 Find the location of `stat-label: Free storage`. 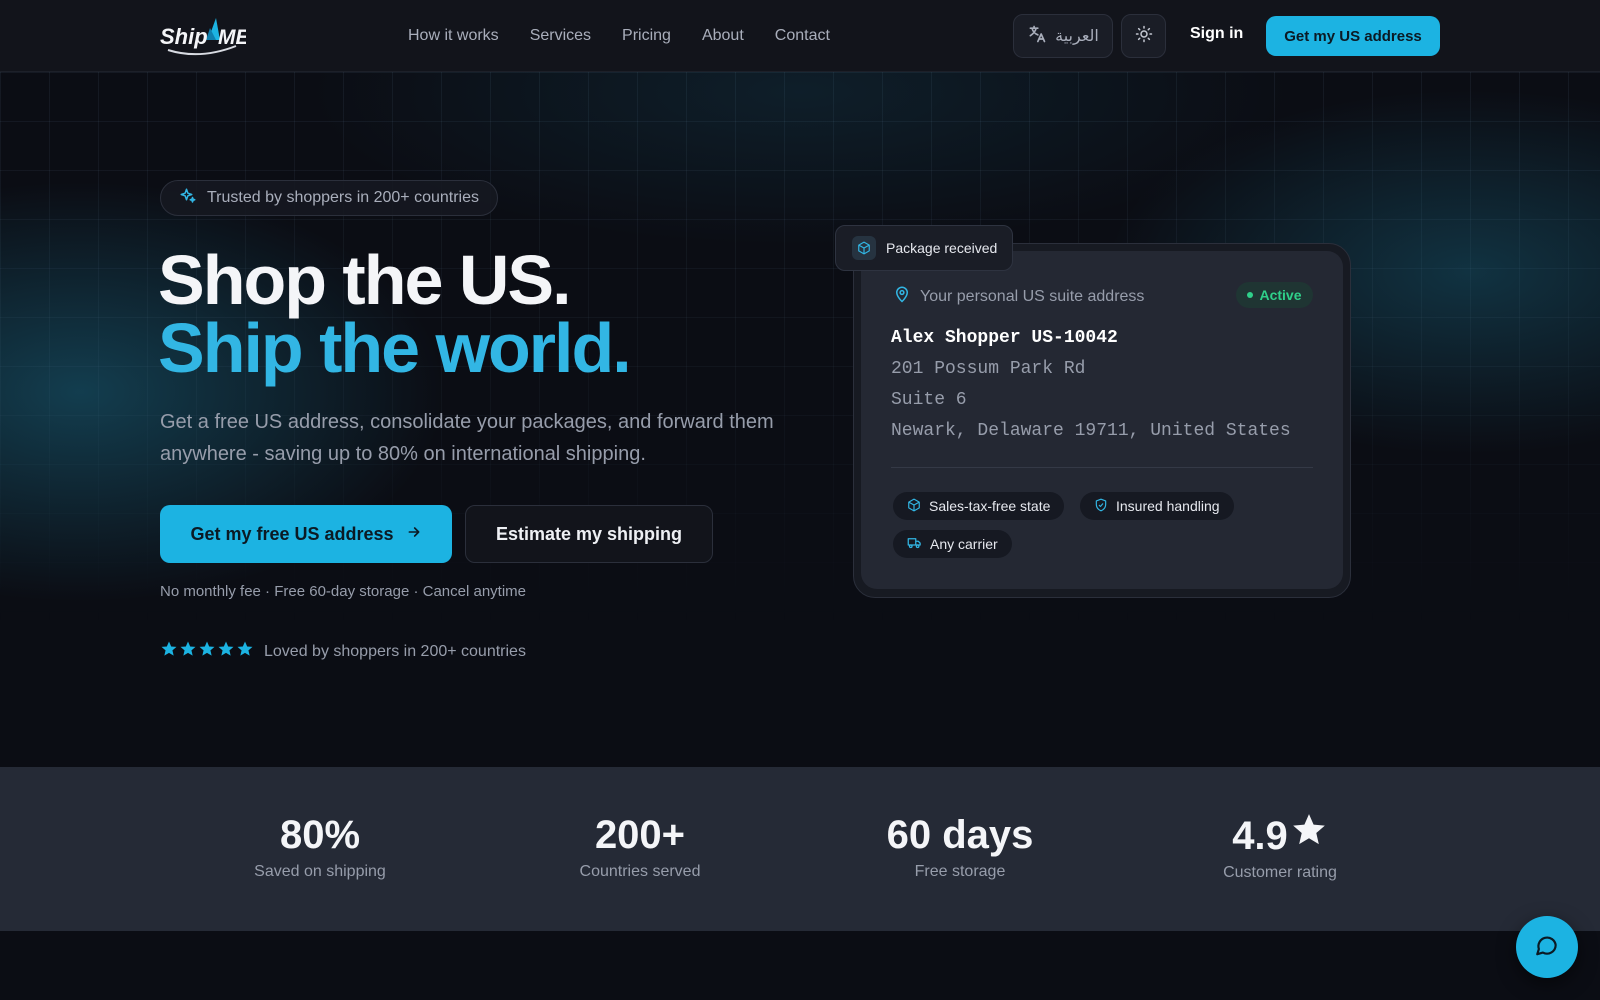

stat-label: Free storage is located at coordinates (960, 871).